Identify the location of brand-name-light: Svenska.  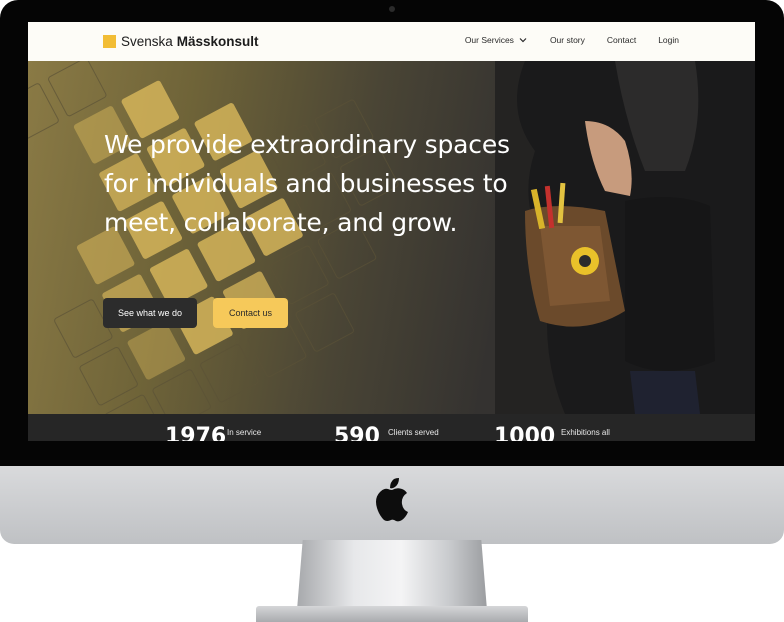
(147, 41).